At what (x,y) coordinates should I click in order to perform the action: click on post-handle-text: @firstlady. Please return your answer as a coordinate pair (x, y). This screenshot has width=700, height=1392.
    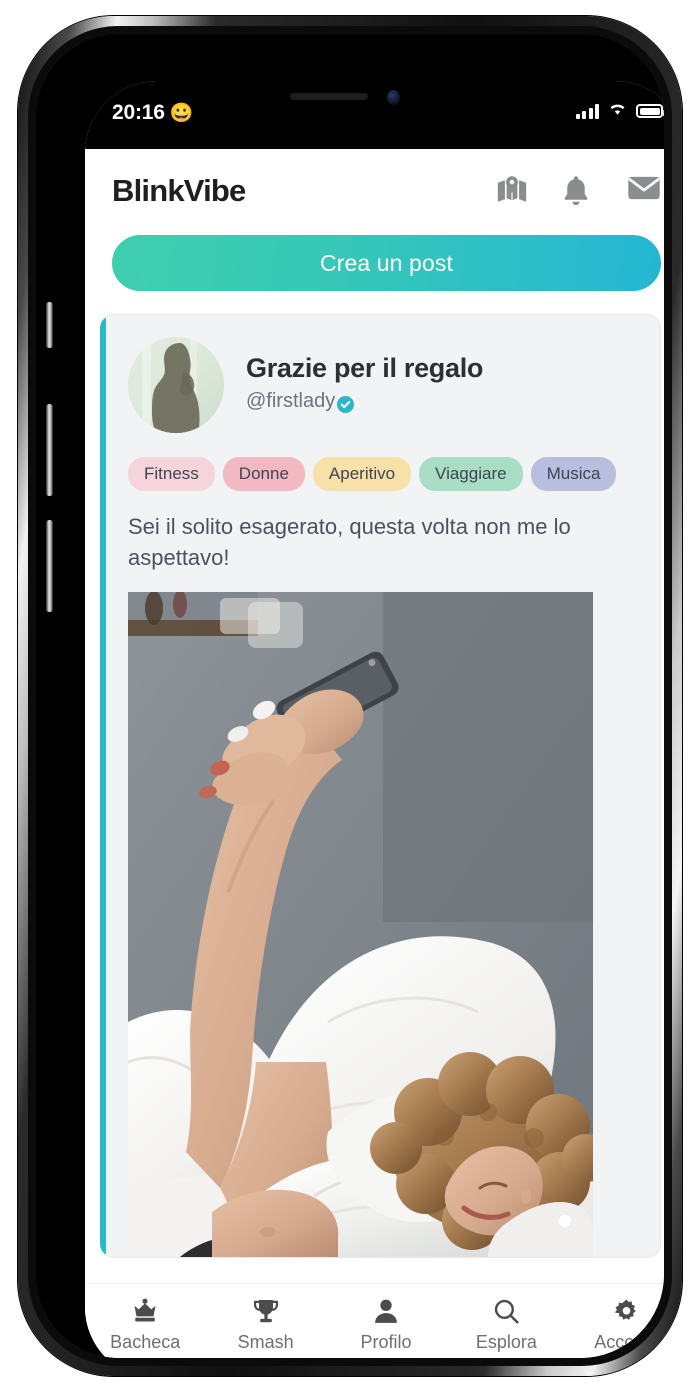
    Looking at the image, I should click on (291, 400).